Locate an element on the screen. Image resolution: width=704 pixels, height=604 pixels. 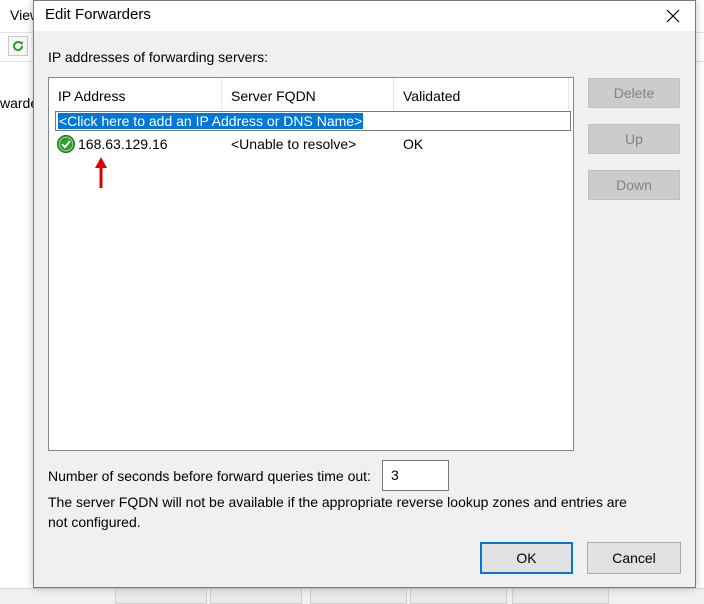
table-row: 168.63.129.16 <Unable to resolve> OK is located at coordinates (311, 144).